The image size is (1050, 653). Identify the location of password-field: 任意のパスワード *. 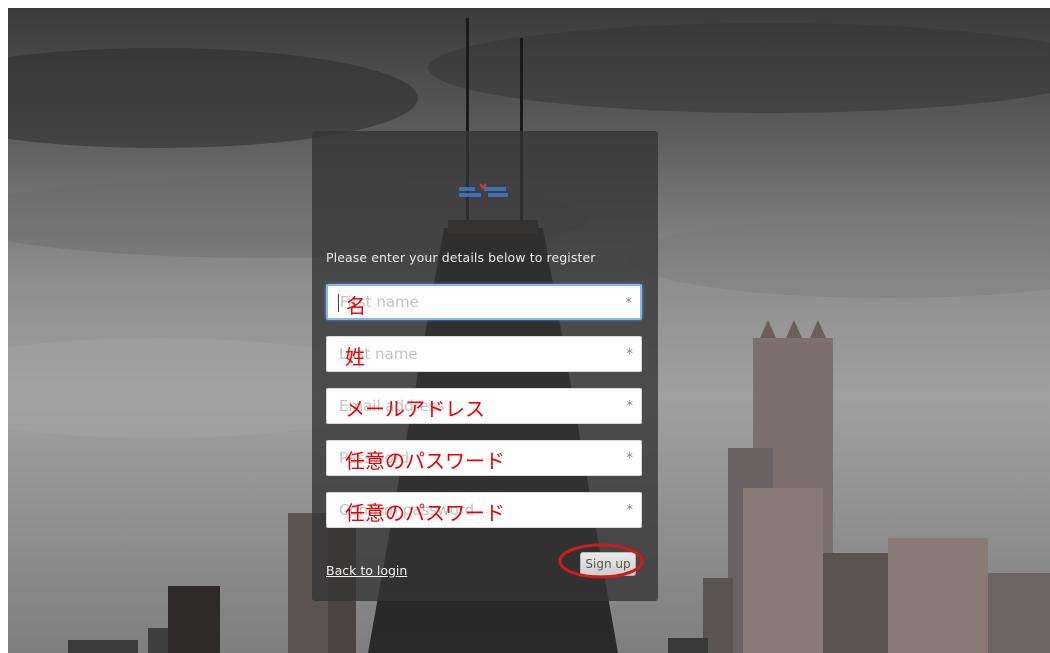
(484, 458).